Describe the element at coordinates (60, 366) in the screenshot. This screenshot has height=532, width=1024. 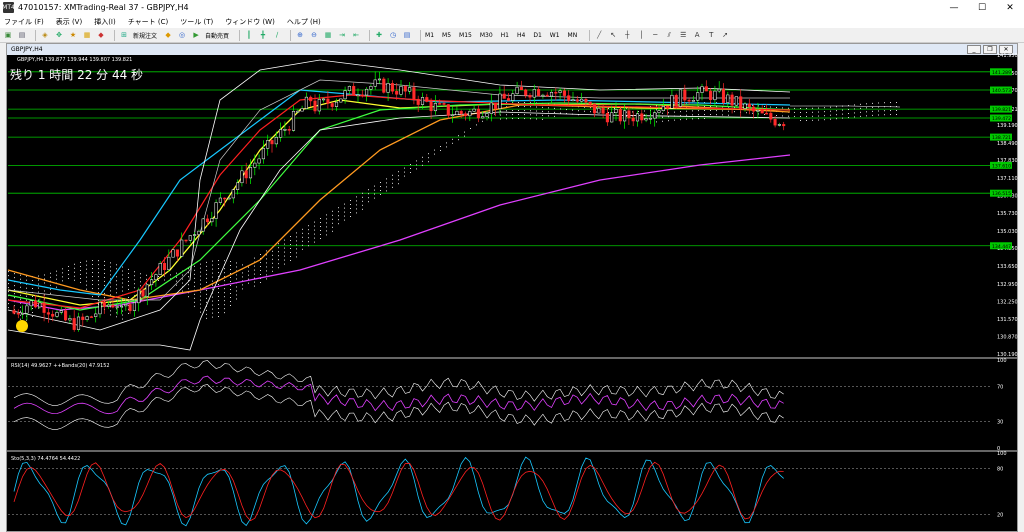
I see `rsi-label: RSI(14) 49.9627 ++Bands(20) 47.9152` at that location.